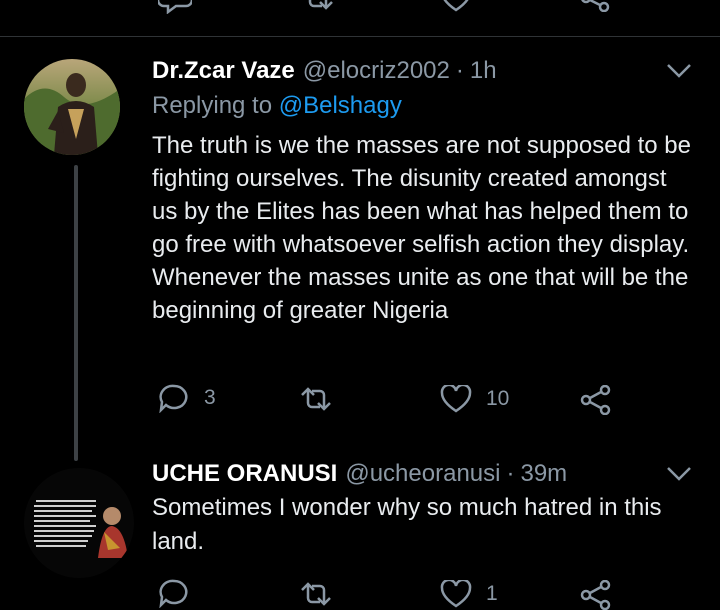 The height and width of the screenshot is (610, 720). What do you see at coordinates (223, 71) in the screenshot?
I see `author-name: Dr.Zcar Vaze` at bounding box center [223, 71].